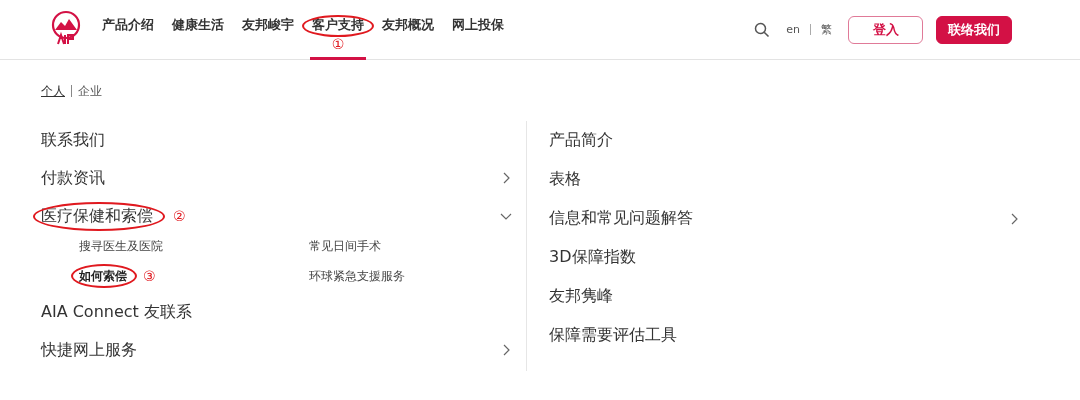  What do you see at coordinates (581, 140) in the screenshot?
I see `menu-link: 产品简介` at bounding box center [581, 140].